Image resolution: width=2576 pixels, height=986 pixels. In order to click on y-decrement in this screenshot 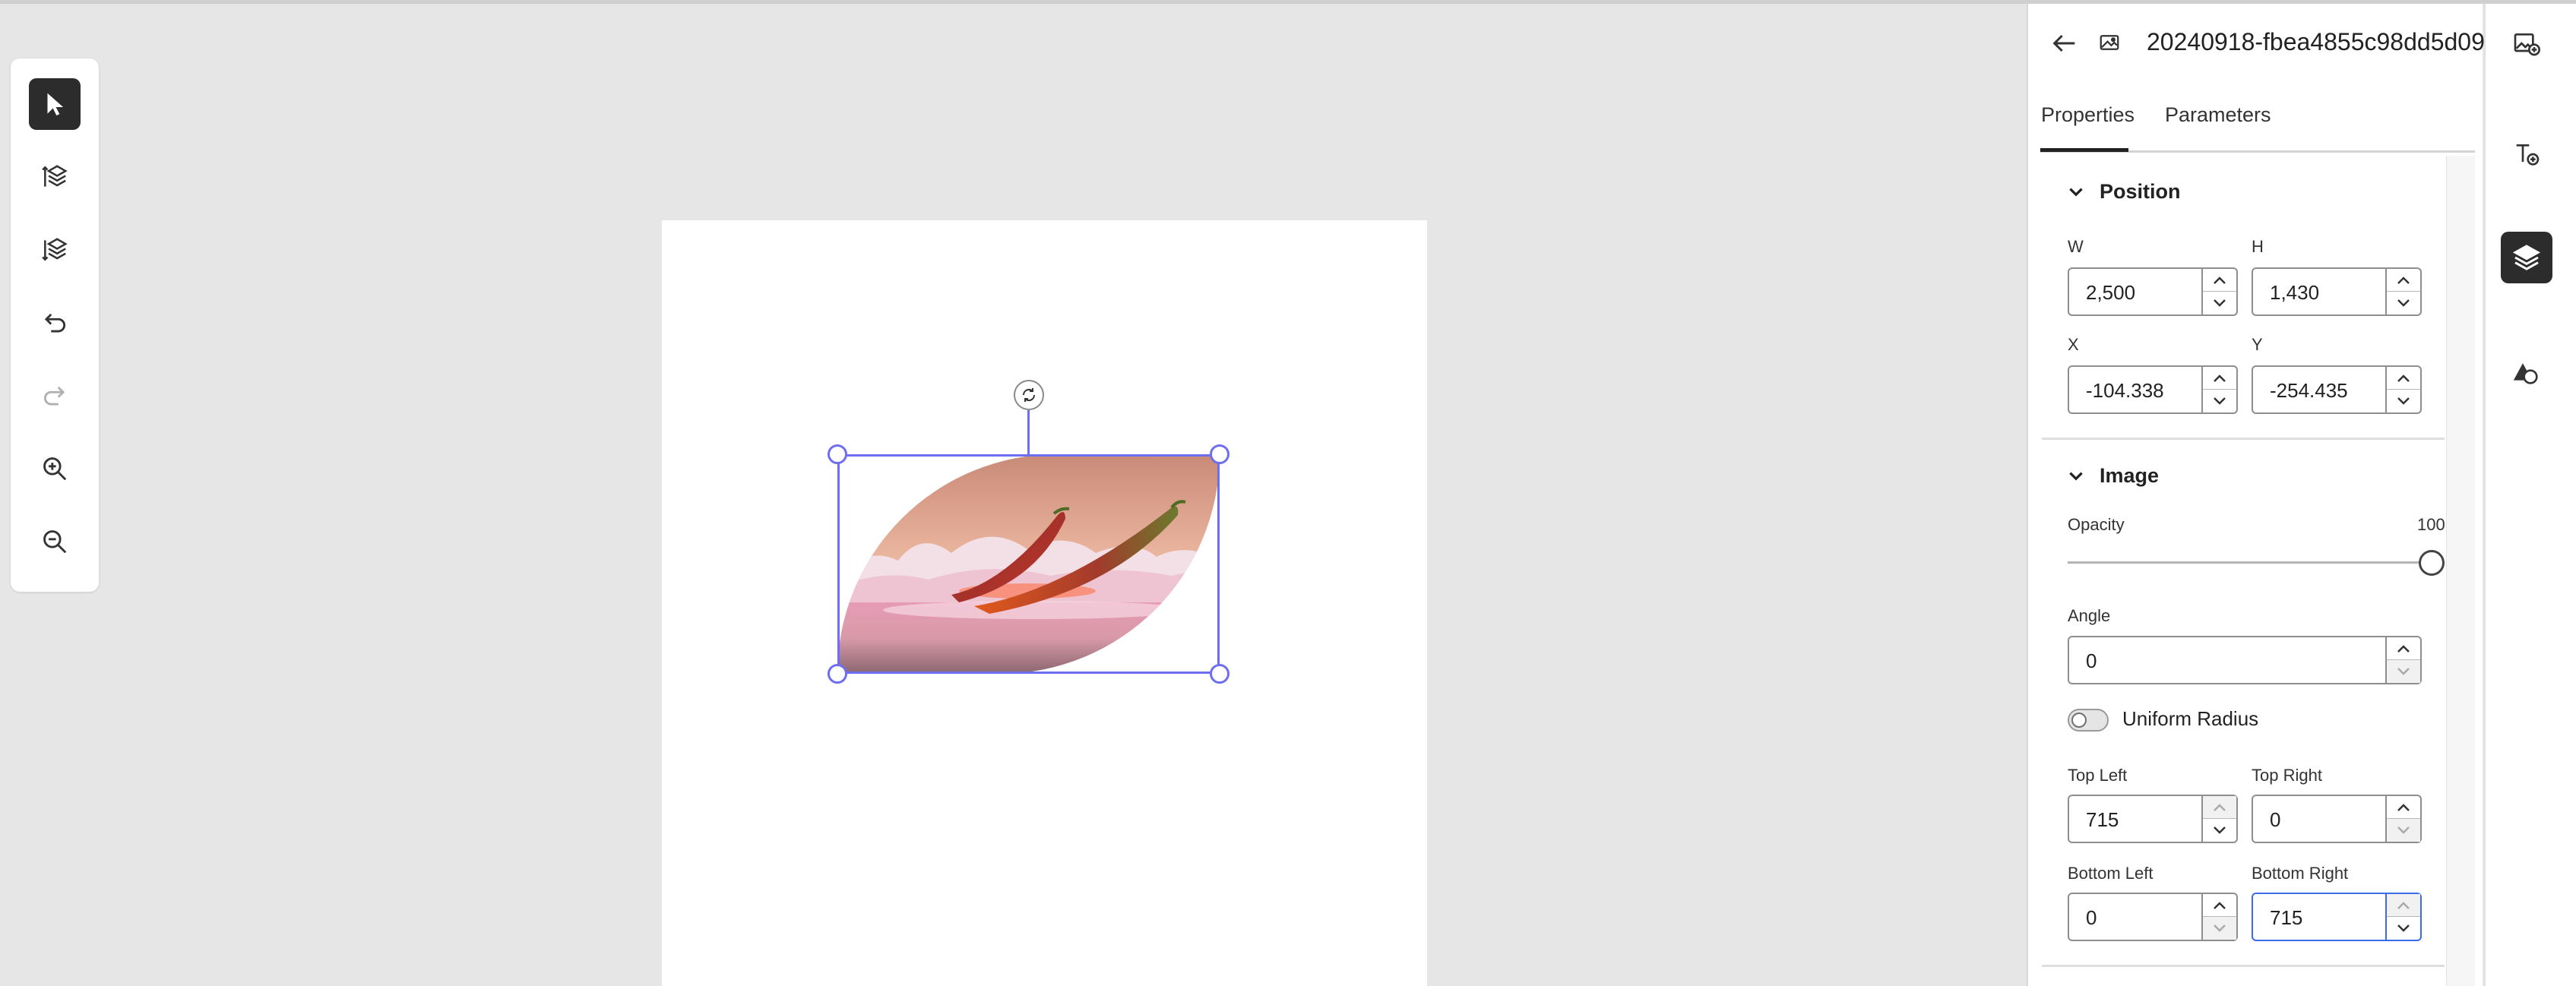, I will do `click(2403, 401)`.